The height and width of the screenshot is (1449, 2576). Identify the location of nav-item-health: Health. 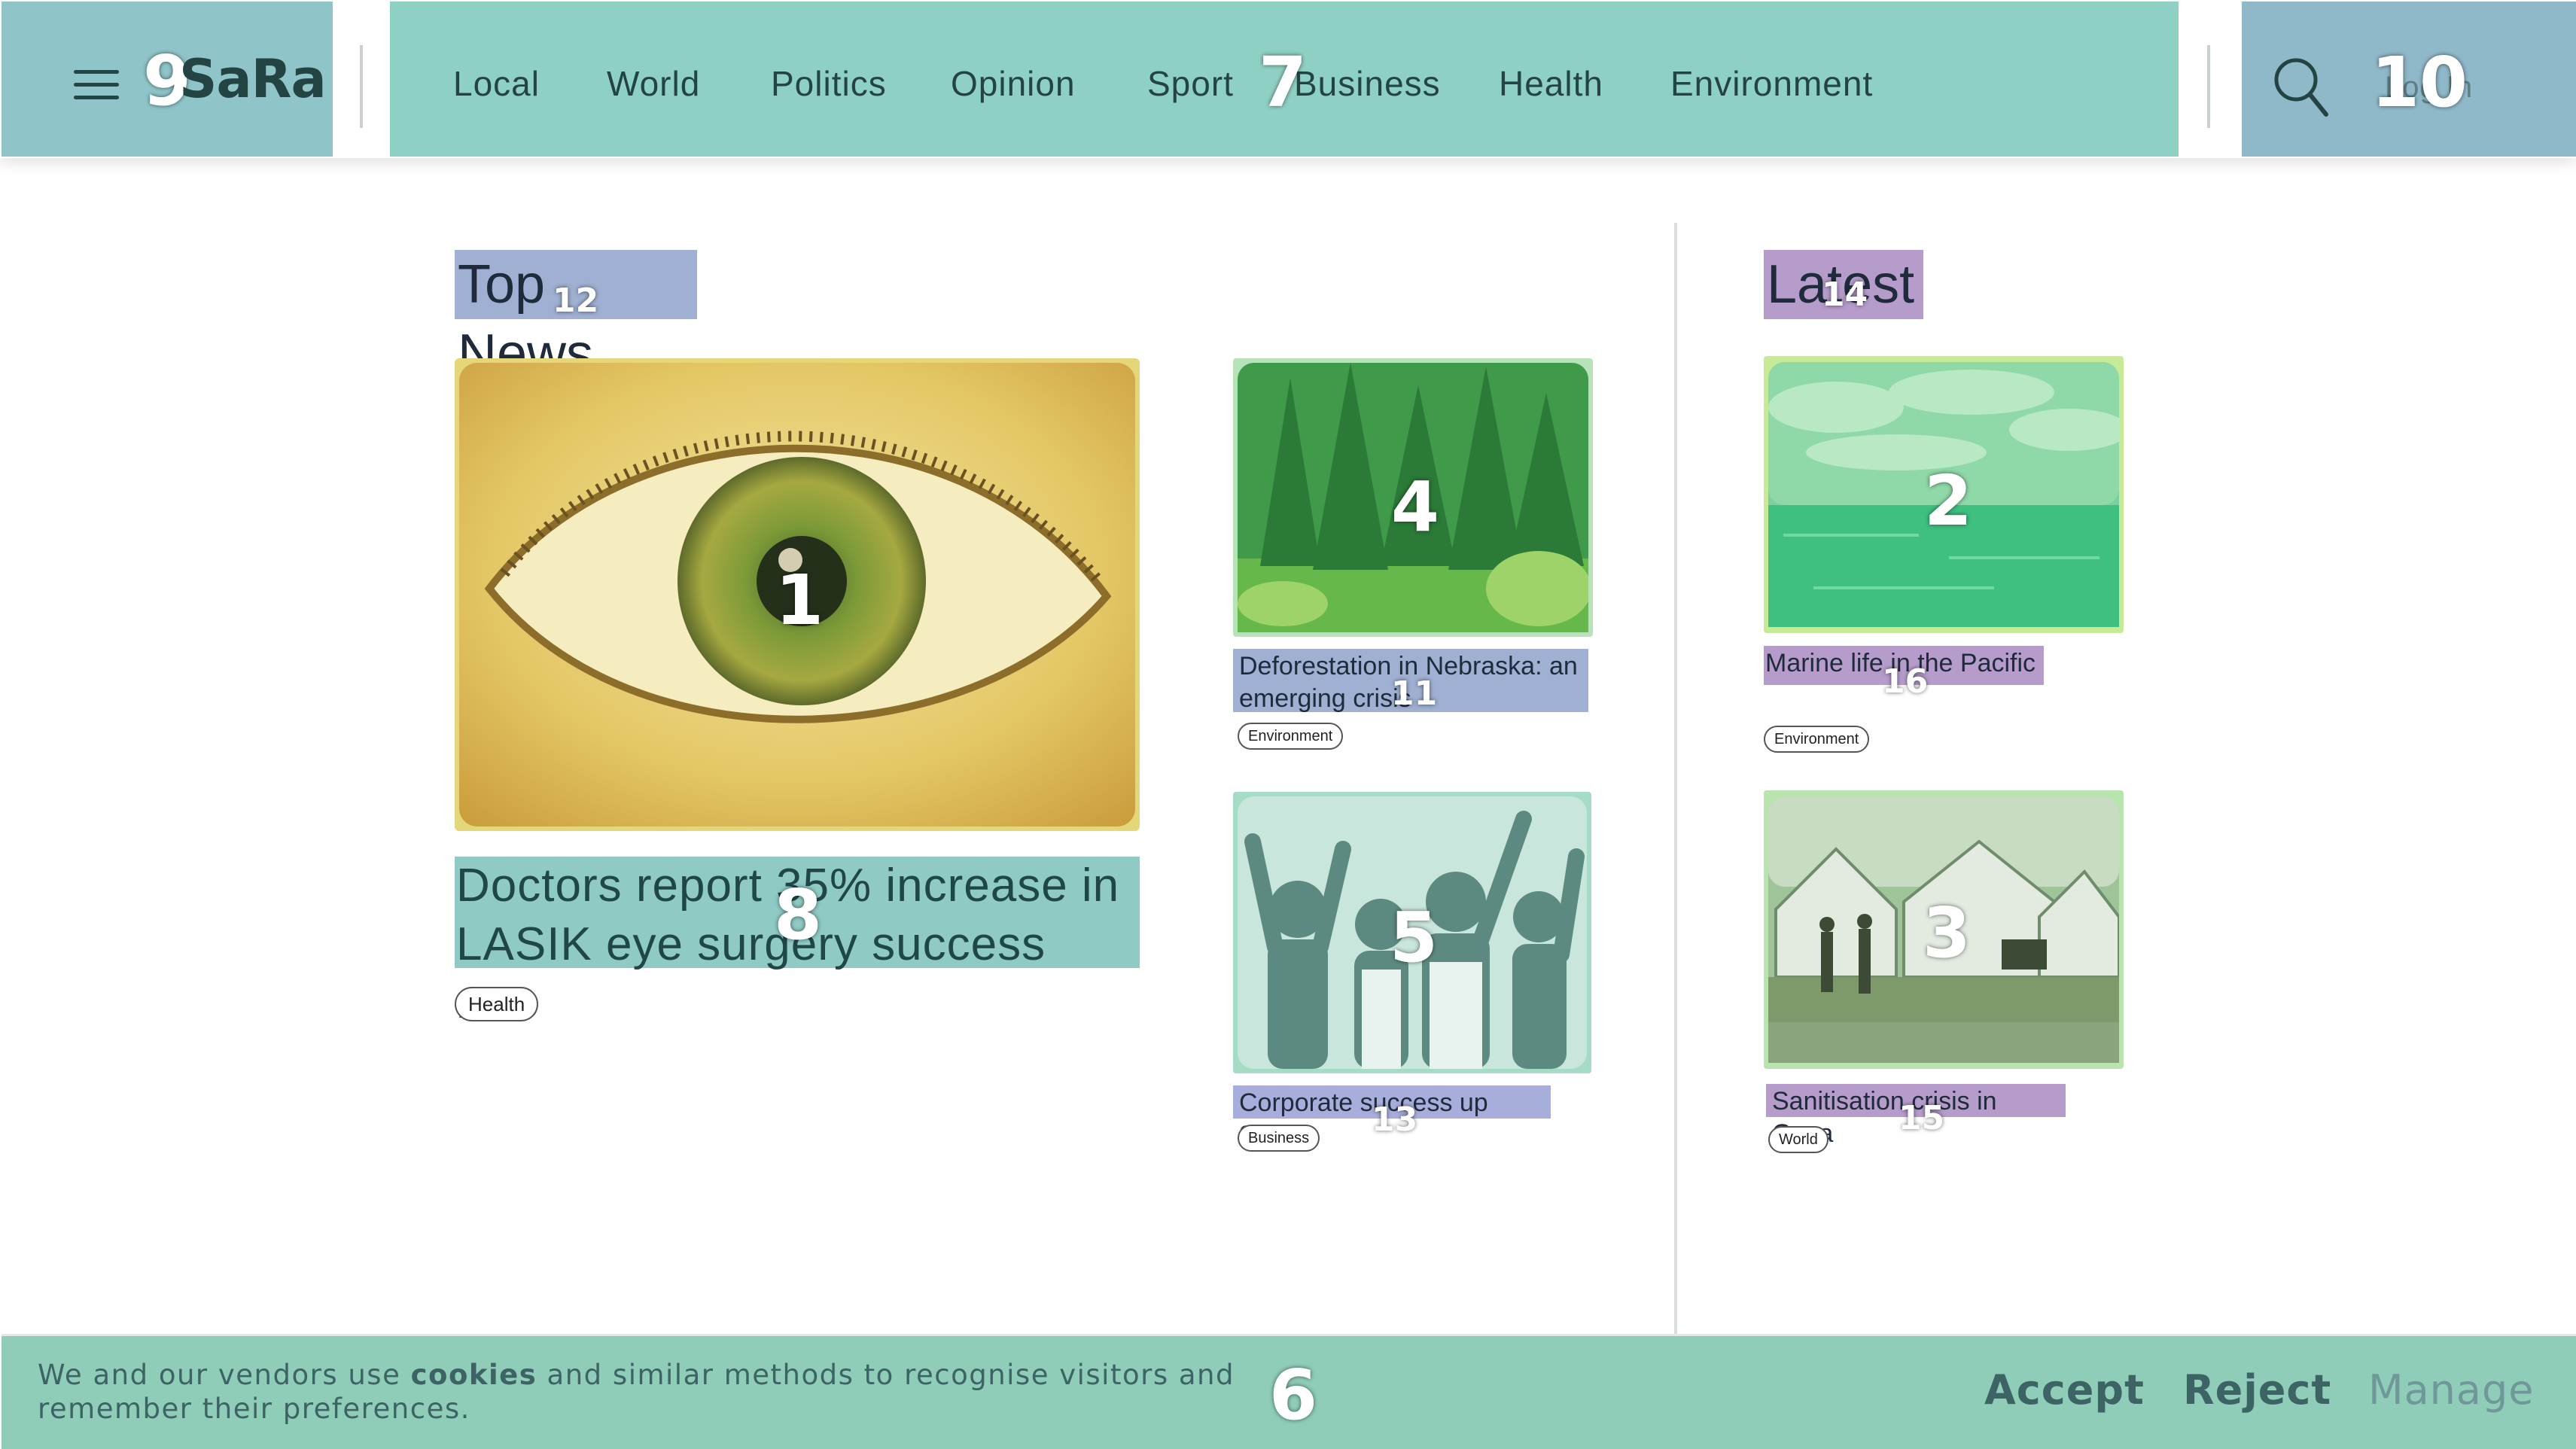
(1551, 83).